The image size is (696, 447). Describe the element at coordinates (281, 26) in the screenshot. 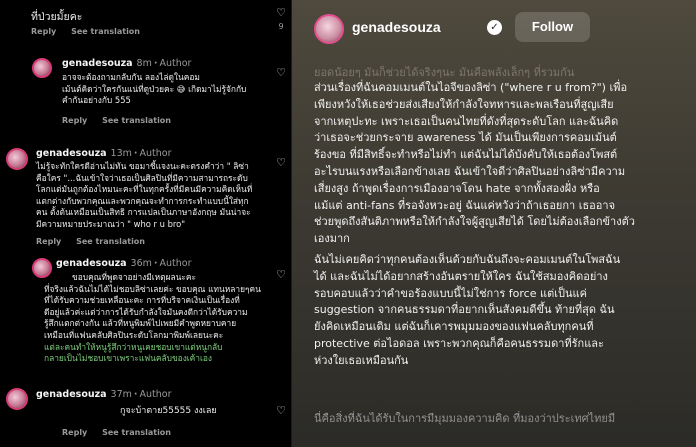

I see `like-count: 9` at that location.